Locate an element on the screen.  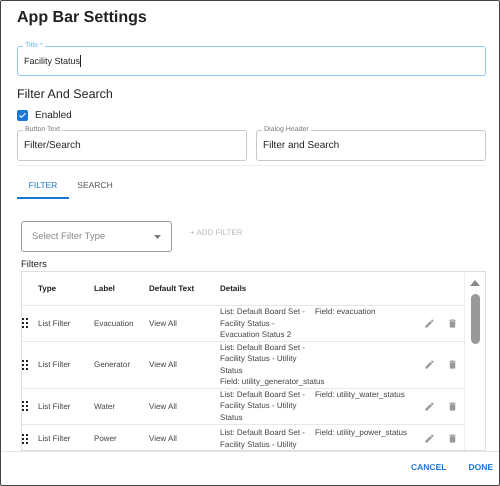
column-header: Type is located at coordinates (48, 288).